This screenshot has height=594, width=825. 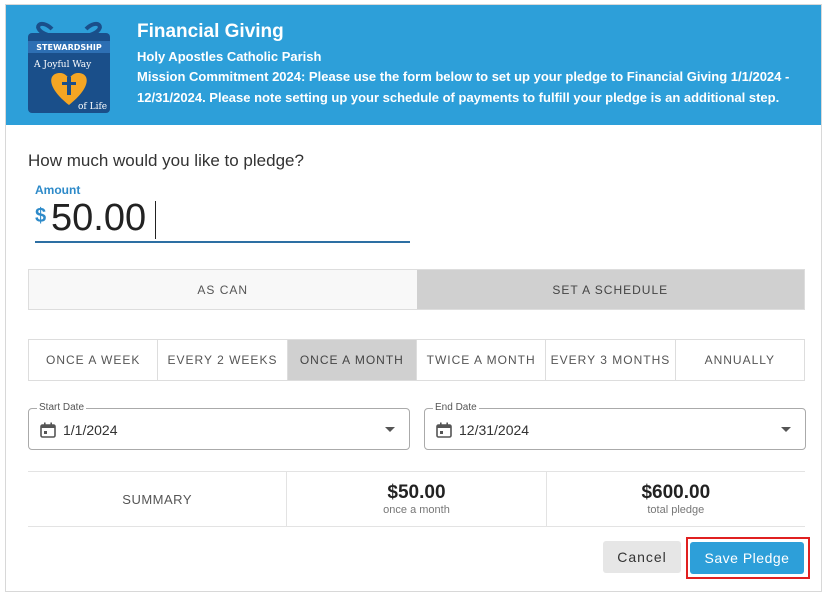 I want to click on start-date-field: Start Date 1/1/2024, so click(x=219, y=426).